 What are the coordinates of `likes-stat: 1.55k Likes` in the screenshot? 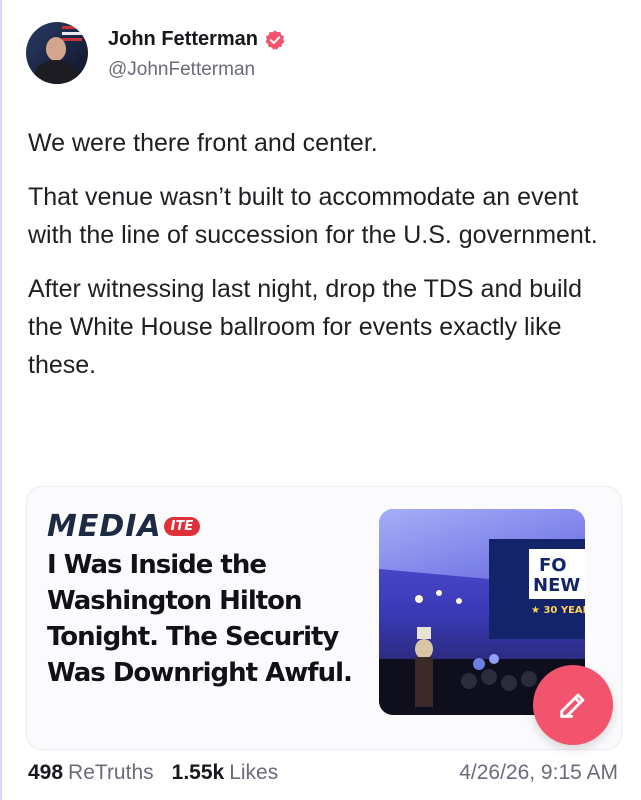 It's located at (225, 773).